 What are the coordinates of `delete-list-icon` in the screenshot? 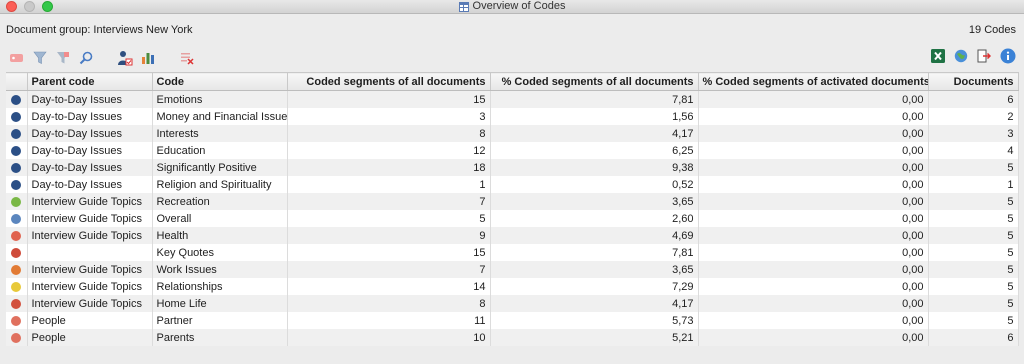 It's located at (187, 58).